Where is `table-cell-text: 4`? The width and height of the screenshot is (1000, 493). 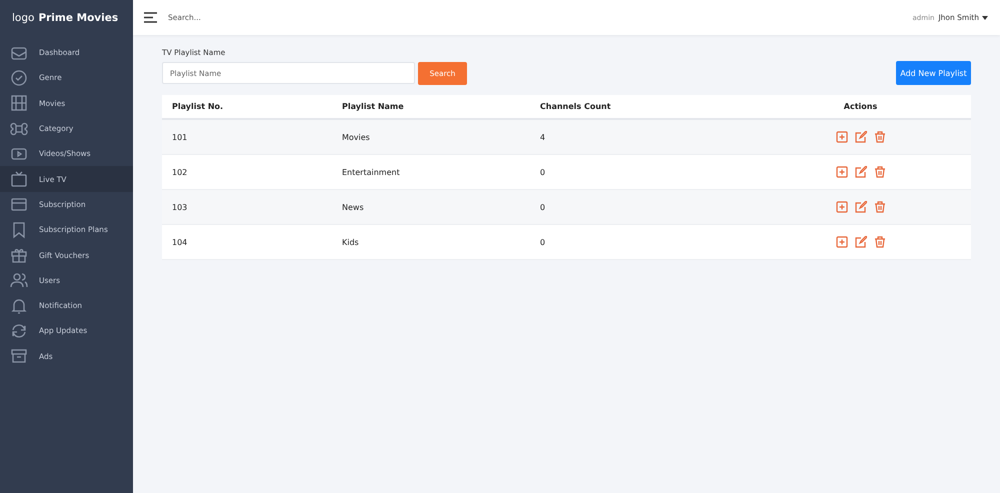 table-cell-text: 4 is located at coordinates (543, 137).